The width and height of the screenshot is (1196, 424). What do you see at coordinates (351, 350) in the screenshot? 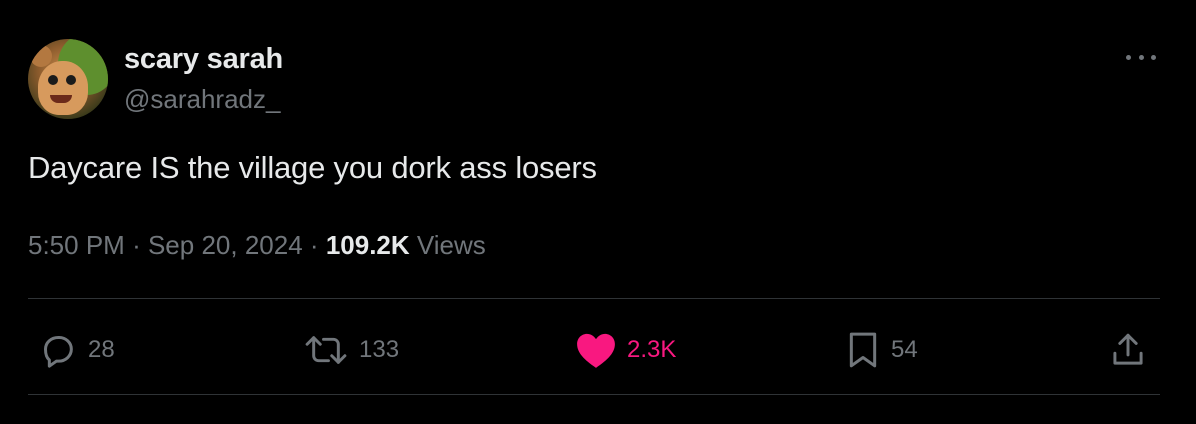
I see `repost-button: 133` at bounding box center [351, 350].